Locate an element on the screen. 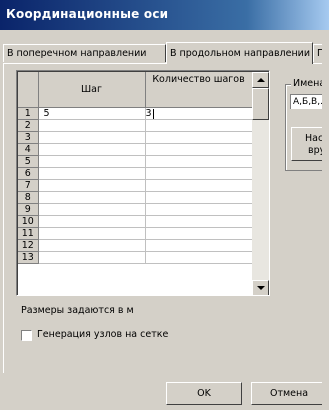 This screenshot has width=329, height=410. table-header-row: Шаг Количество шагов is located at coordinates (135, 90).